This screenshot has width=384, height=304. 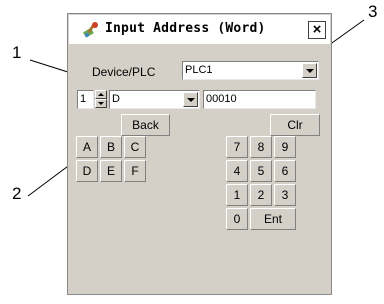 What do you see at coordinates (101, 103) in the screenshot?
I see `spin-down-icon` at bounding box center [101, 103].